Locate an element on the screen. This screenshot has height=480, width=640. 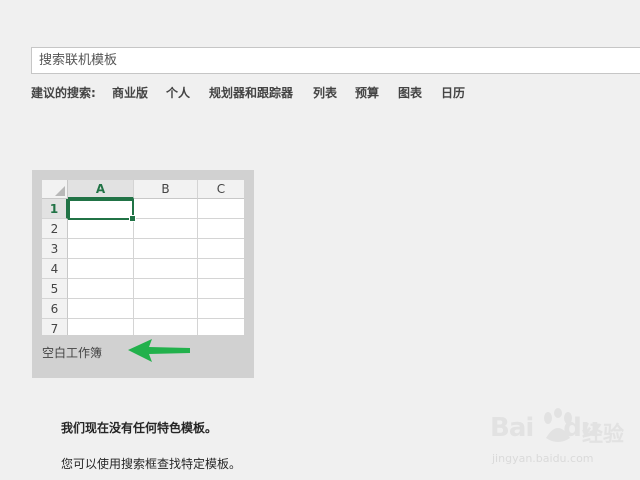
cell-b4 is located at coordinates (166, 269).